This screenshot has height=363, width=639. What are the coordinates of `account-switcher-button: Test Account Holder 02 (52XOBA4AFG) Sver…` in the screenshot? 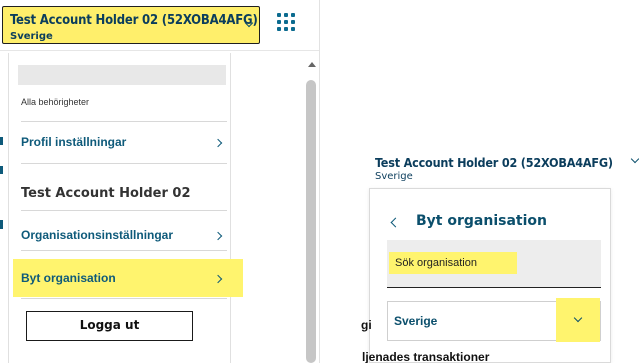 It's located at (131, 25).